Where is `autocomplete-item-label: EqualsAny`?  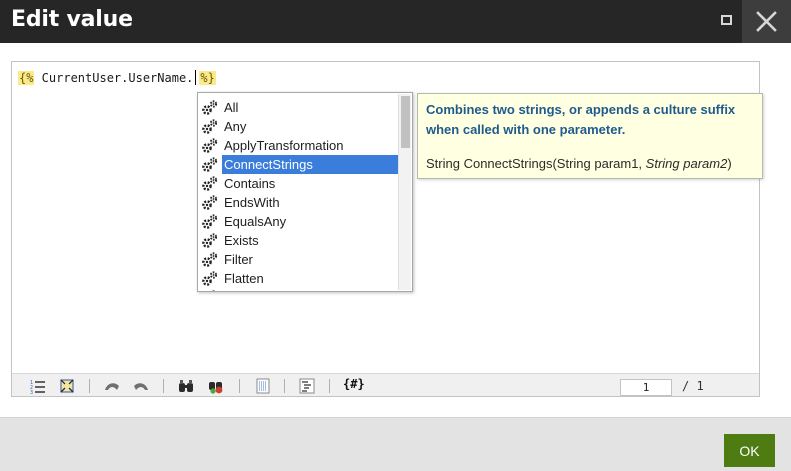 autocomplete-item-label: EqualsAny is located at coordinates (255, 221).